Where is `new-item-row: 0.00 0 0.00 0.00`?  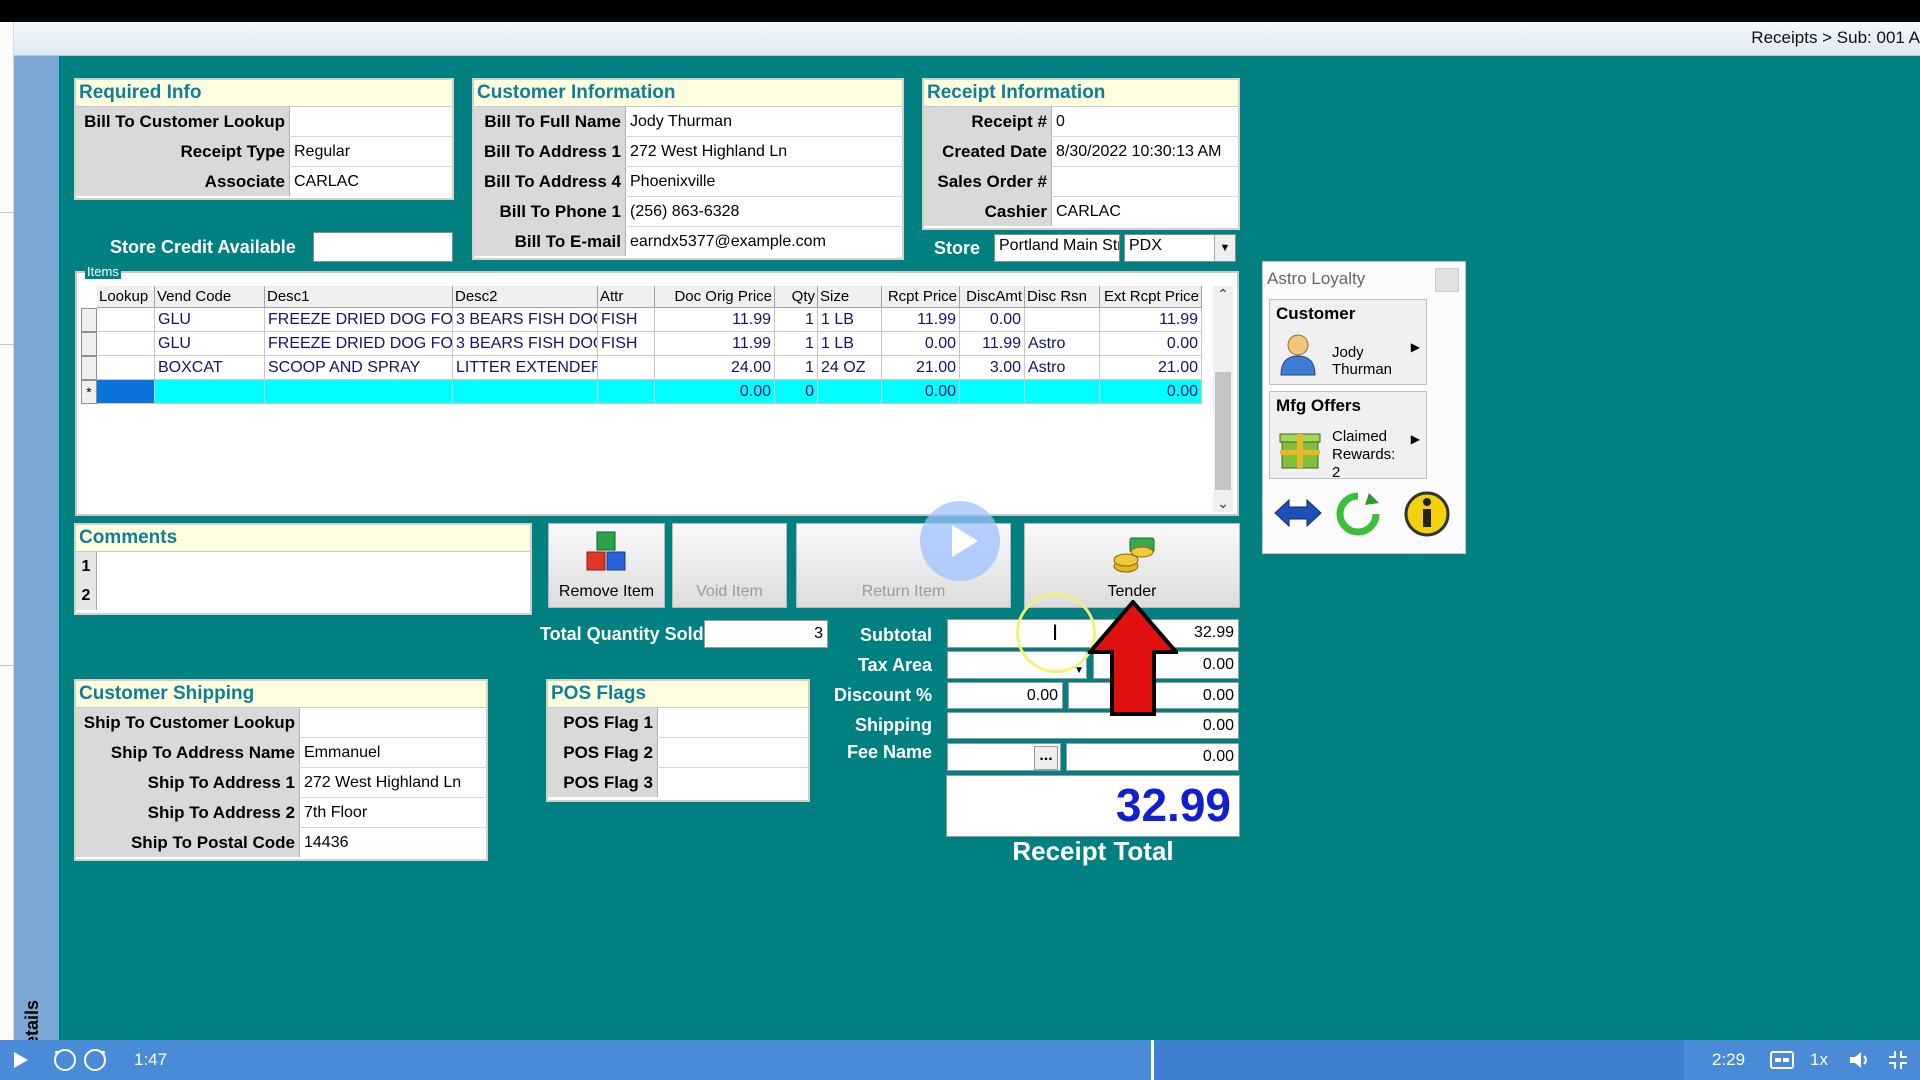
new-item-row: 0.00 0 0.00 0.00 is located at coordinates (649, 392).